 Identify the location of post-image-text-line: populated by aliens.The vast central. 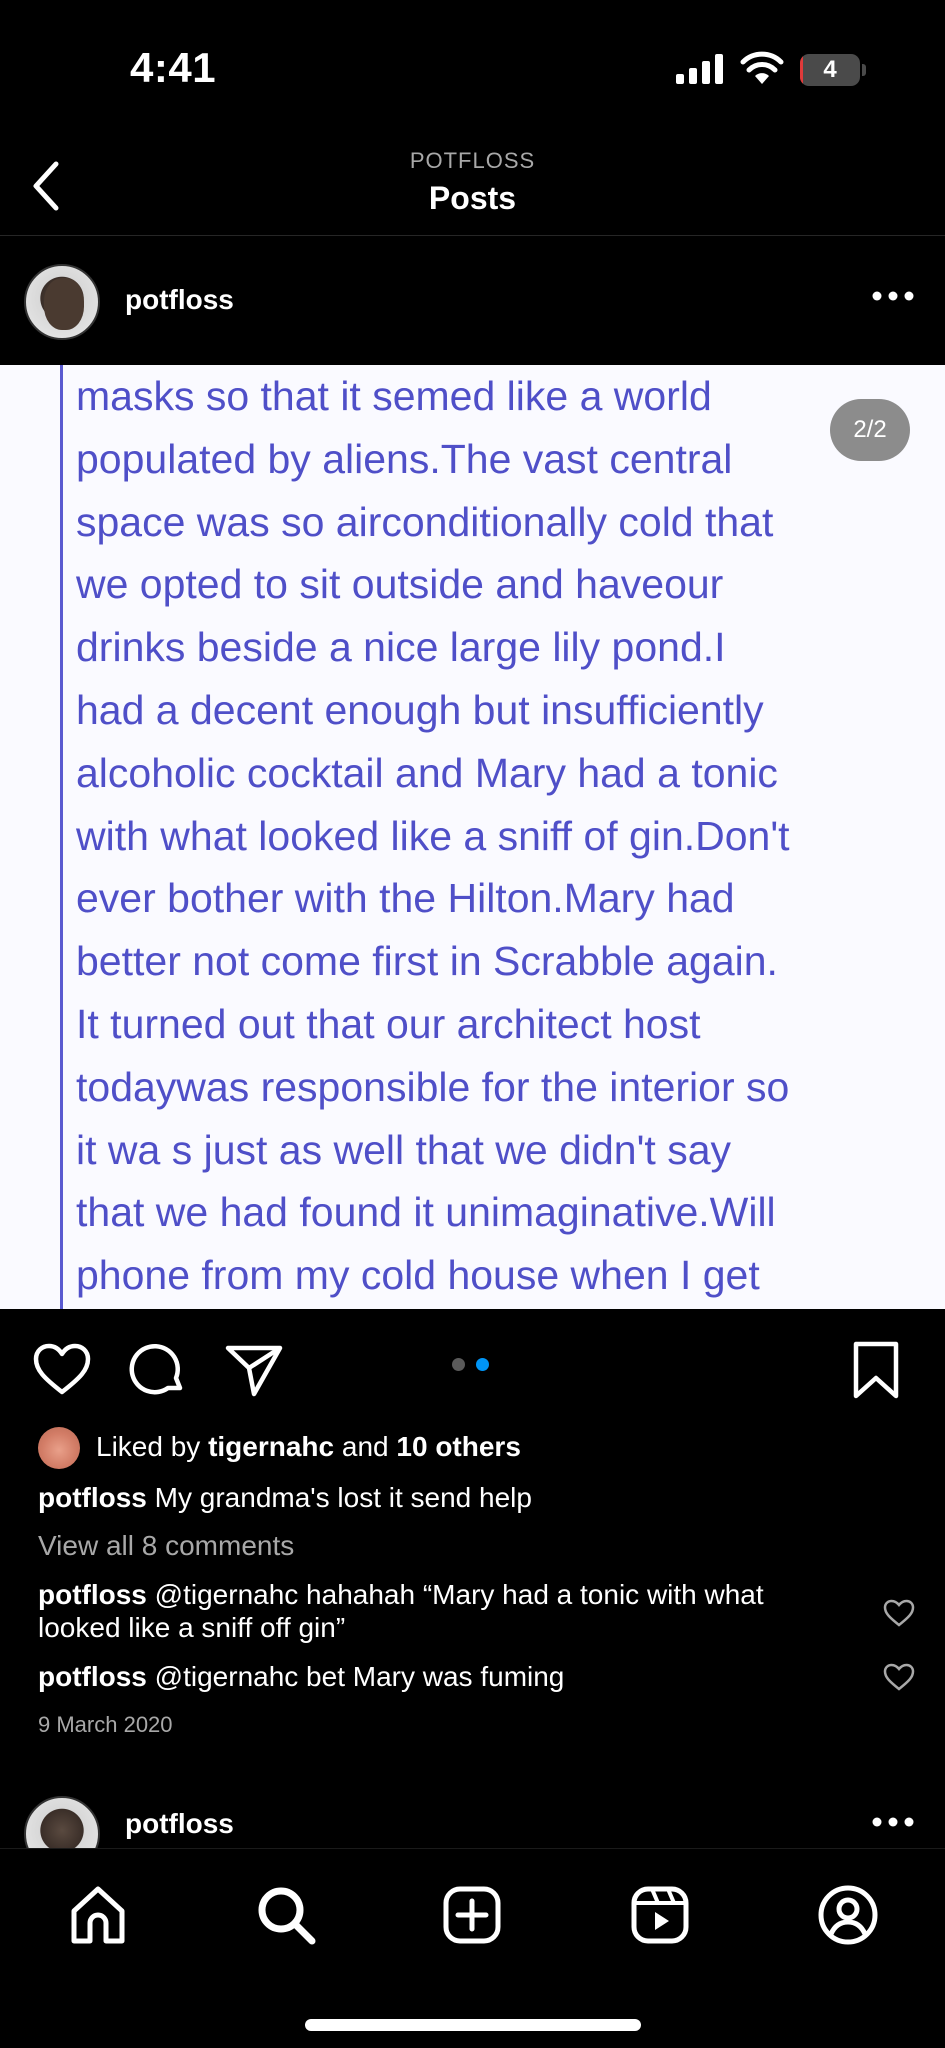
(404, 458).